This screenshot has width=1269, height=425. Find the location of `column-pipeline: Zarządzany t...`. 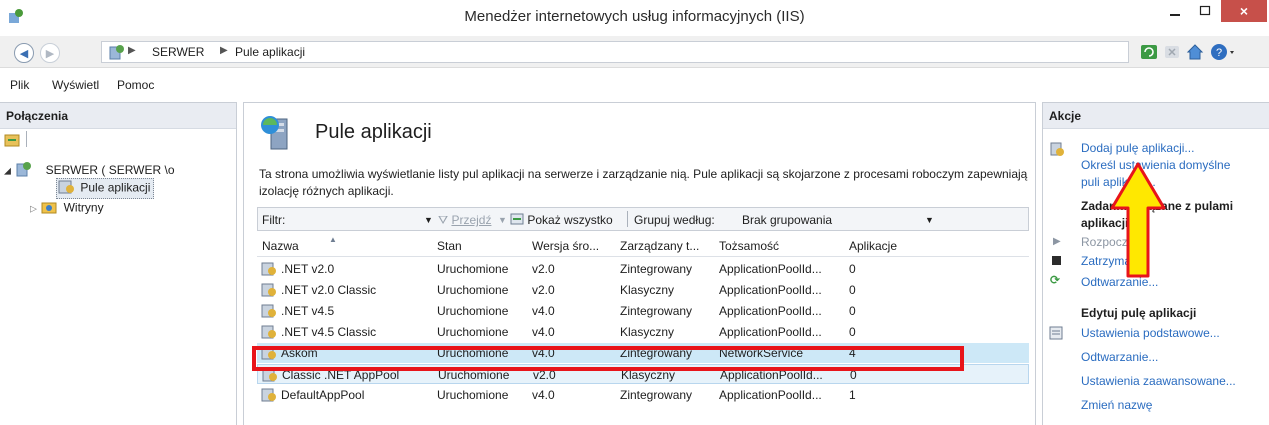

column-pipeline: Zarządzany t... is located at coordinates (659, 246).